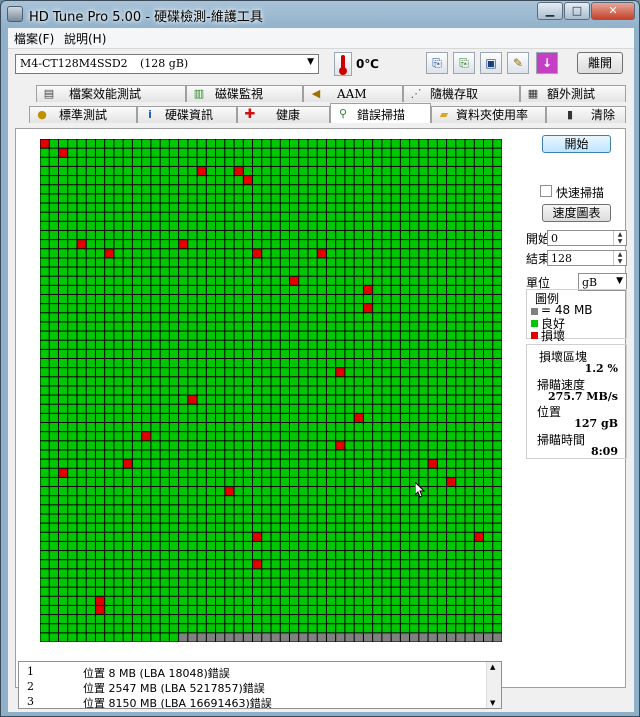 The image size is (640, 717). What do you see at coordinates (380, 113) in the screenshot?
I see `tab-error-scan: ⚲ 錯誤掃描` at bounding box center [380, 113].